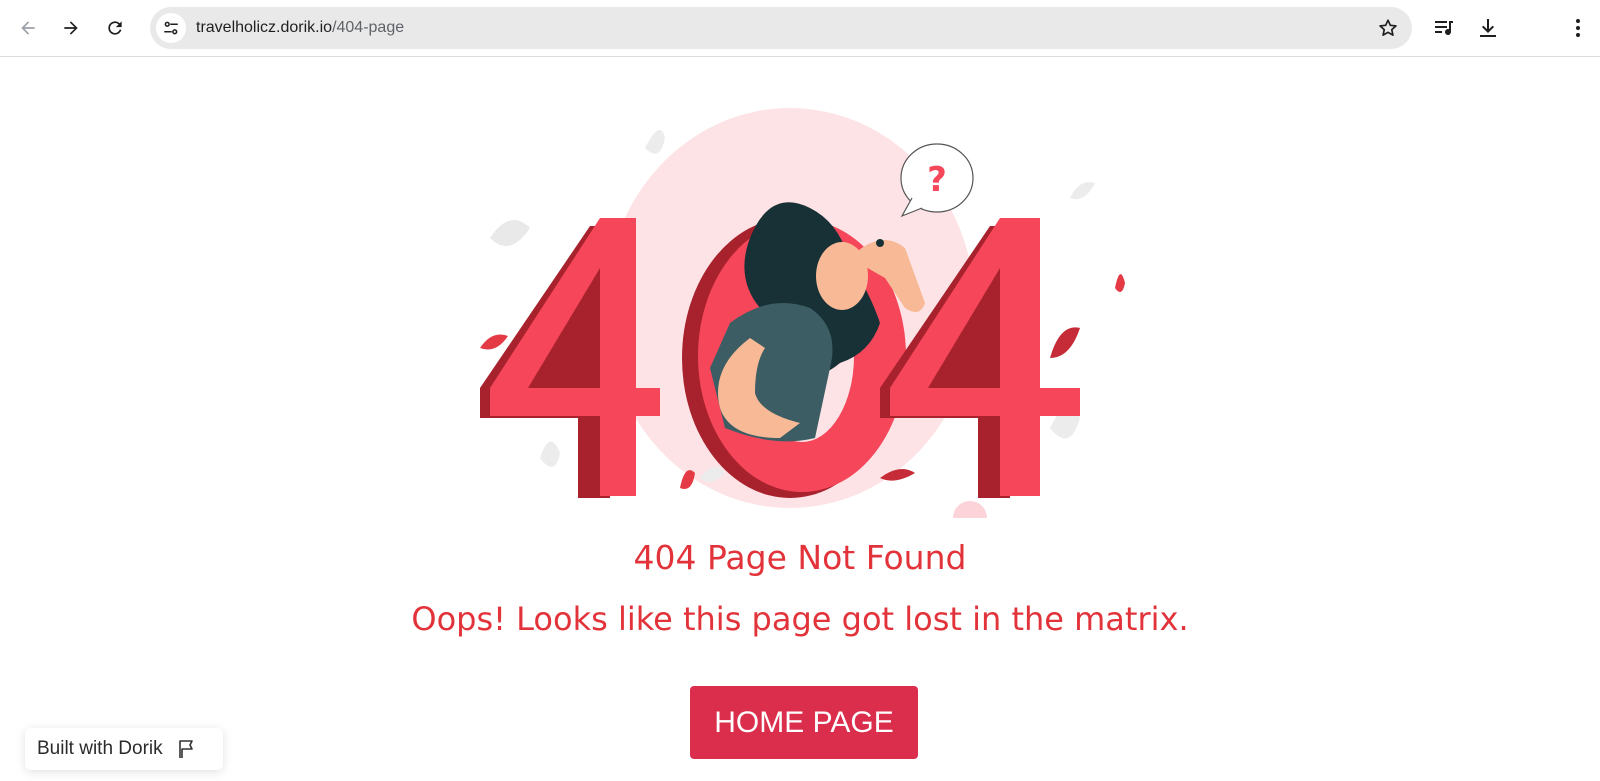 Image resolution: width=1600 pixels, height=781 pixels. I want to click on reload-icon, so click(115, 28).